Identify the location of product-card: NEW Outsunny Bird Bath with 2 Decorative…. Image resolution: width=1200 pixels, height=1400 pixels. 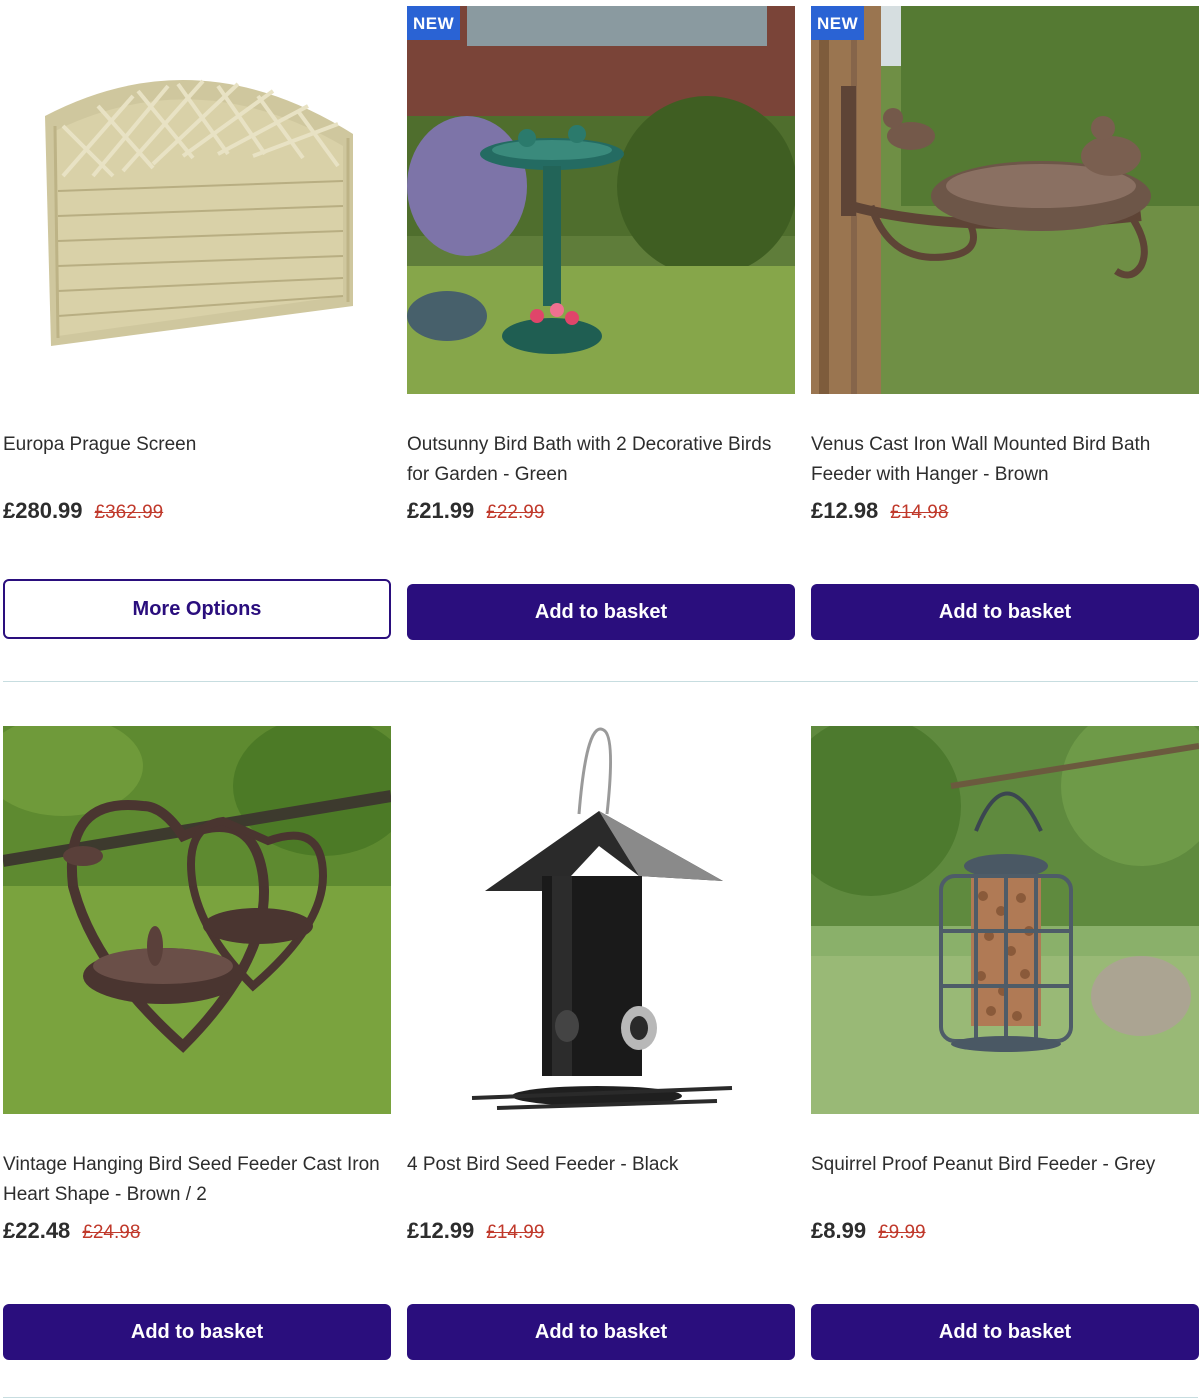
(601, 320).